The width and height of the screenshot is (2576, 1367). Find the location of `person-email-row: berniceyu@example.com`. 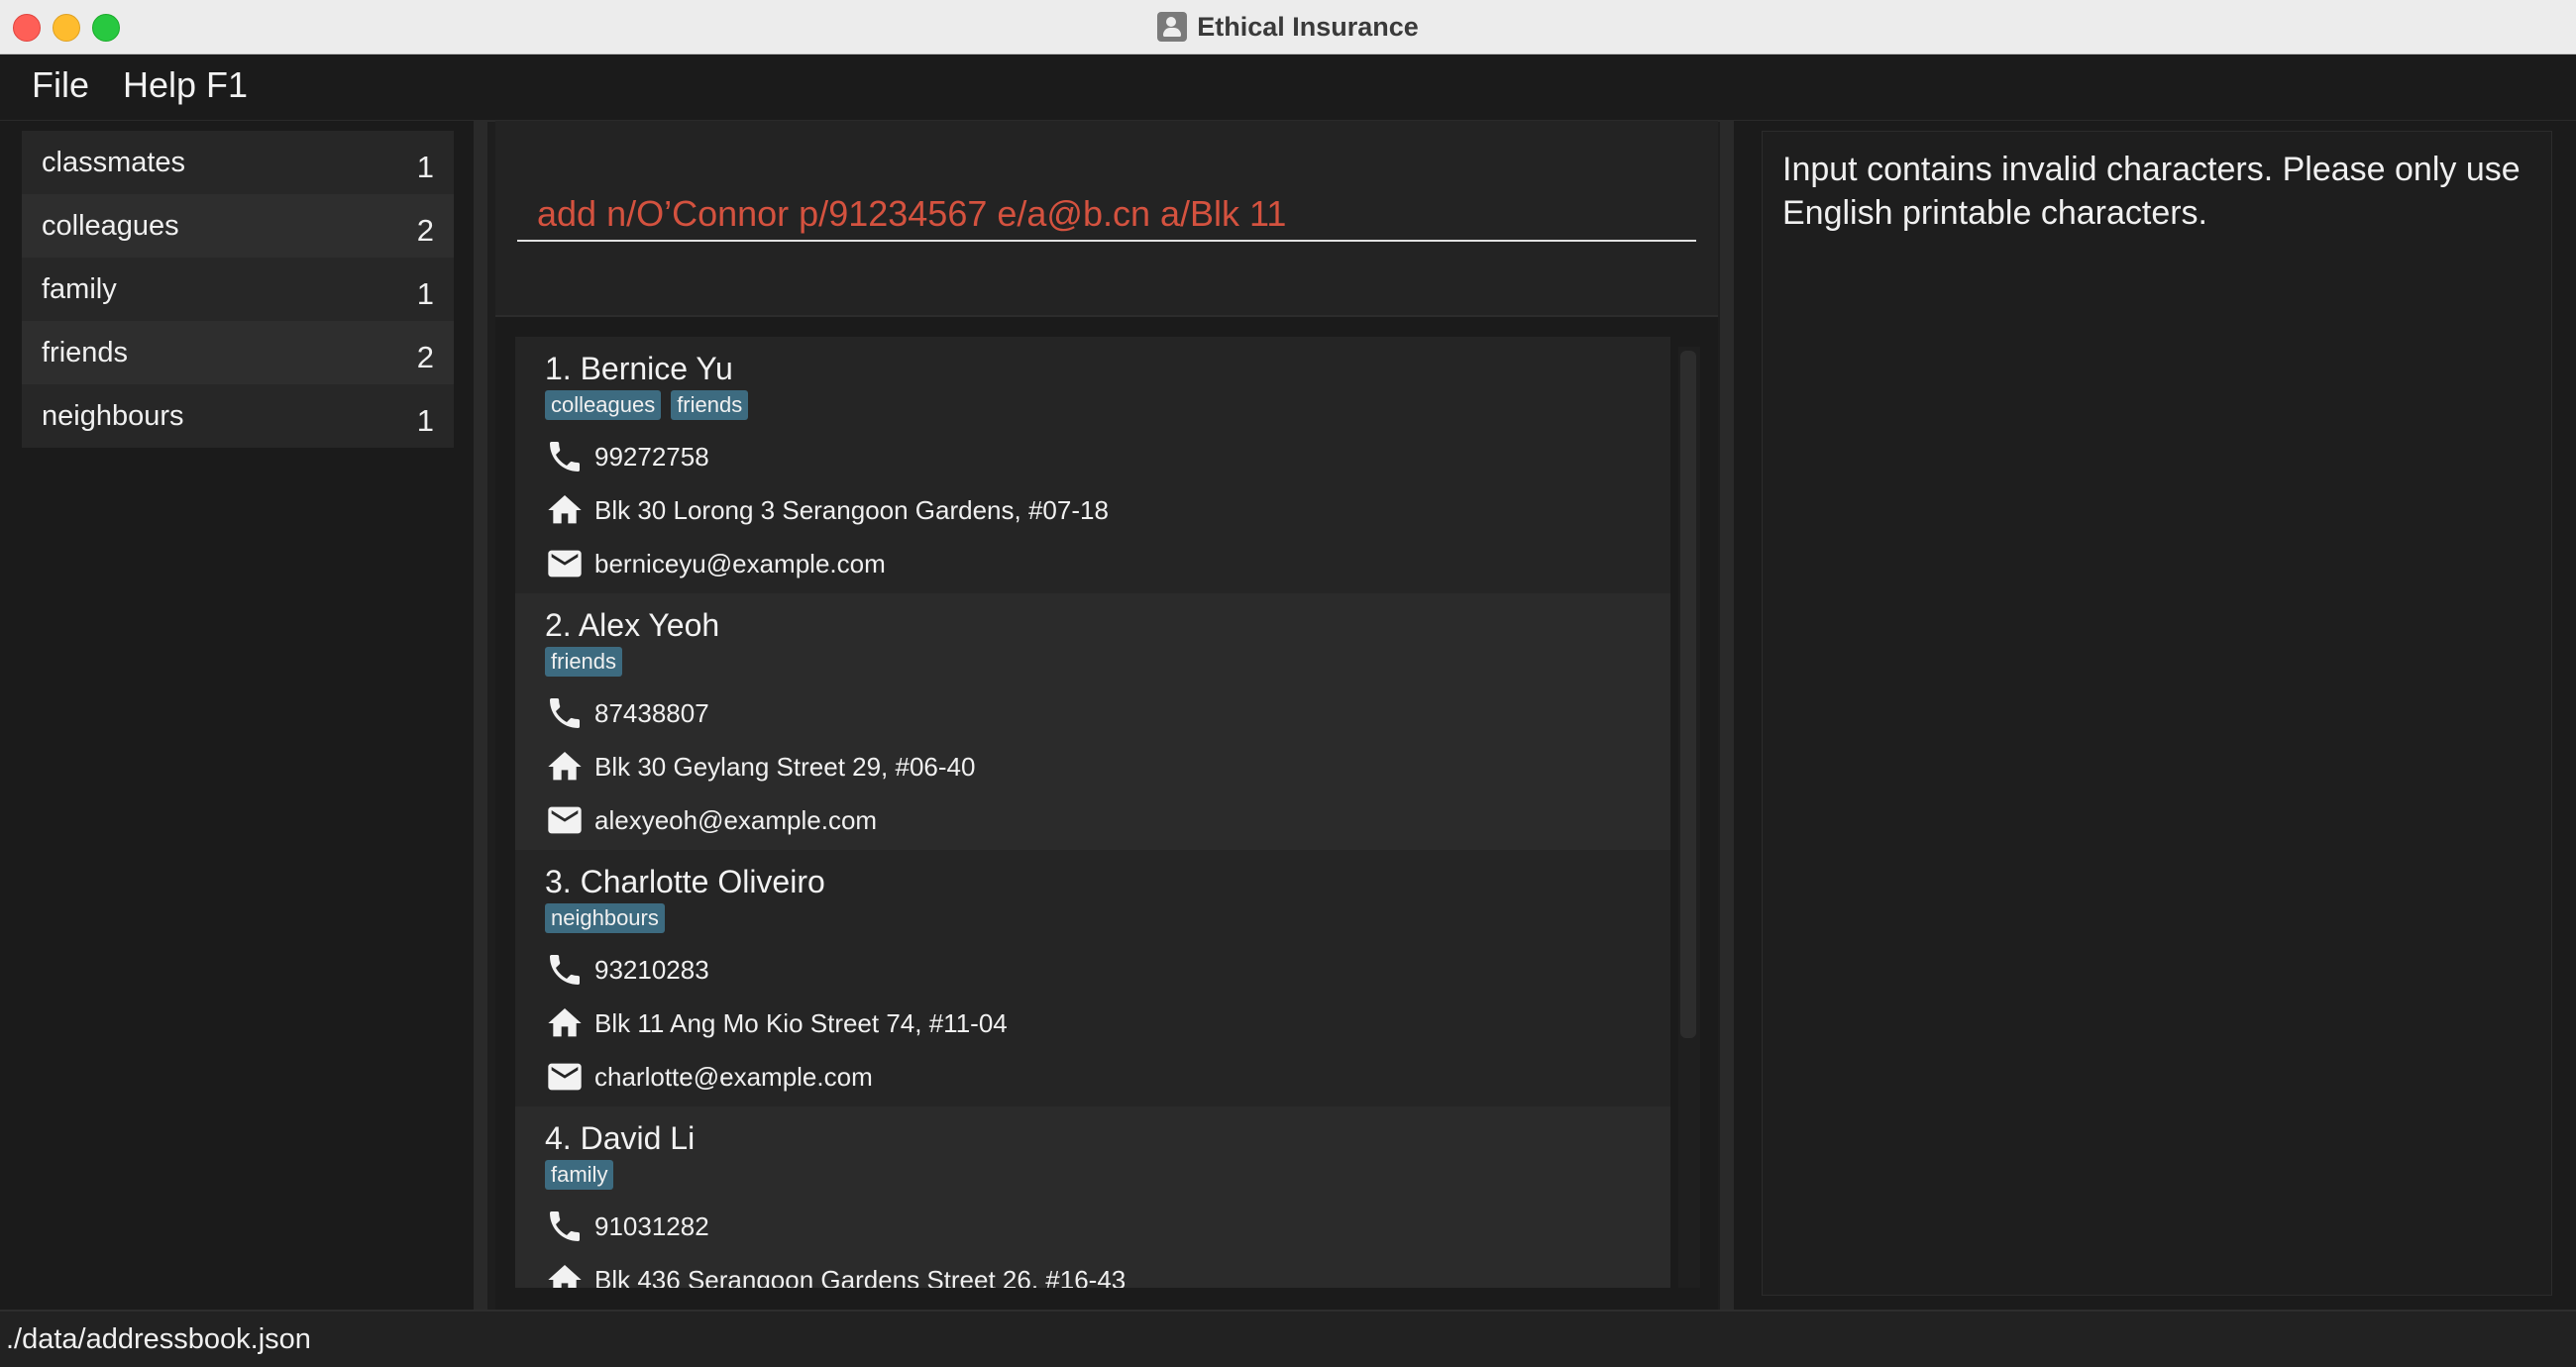

person-email-row: berniceyu@example.com is located at coordinates (1107, 563).